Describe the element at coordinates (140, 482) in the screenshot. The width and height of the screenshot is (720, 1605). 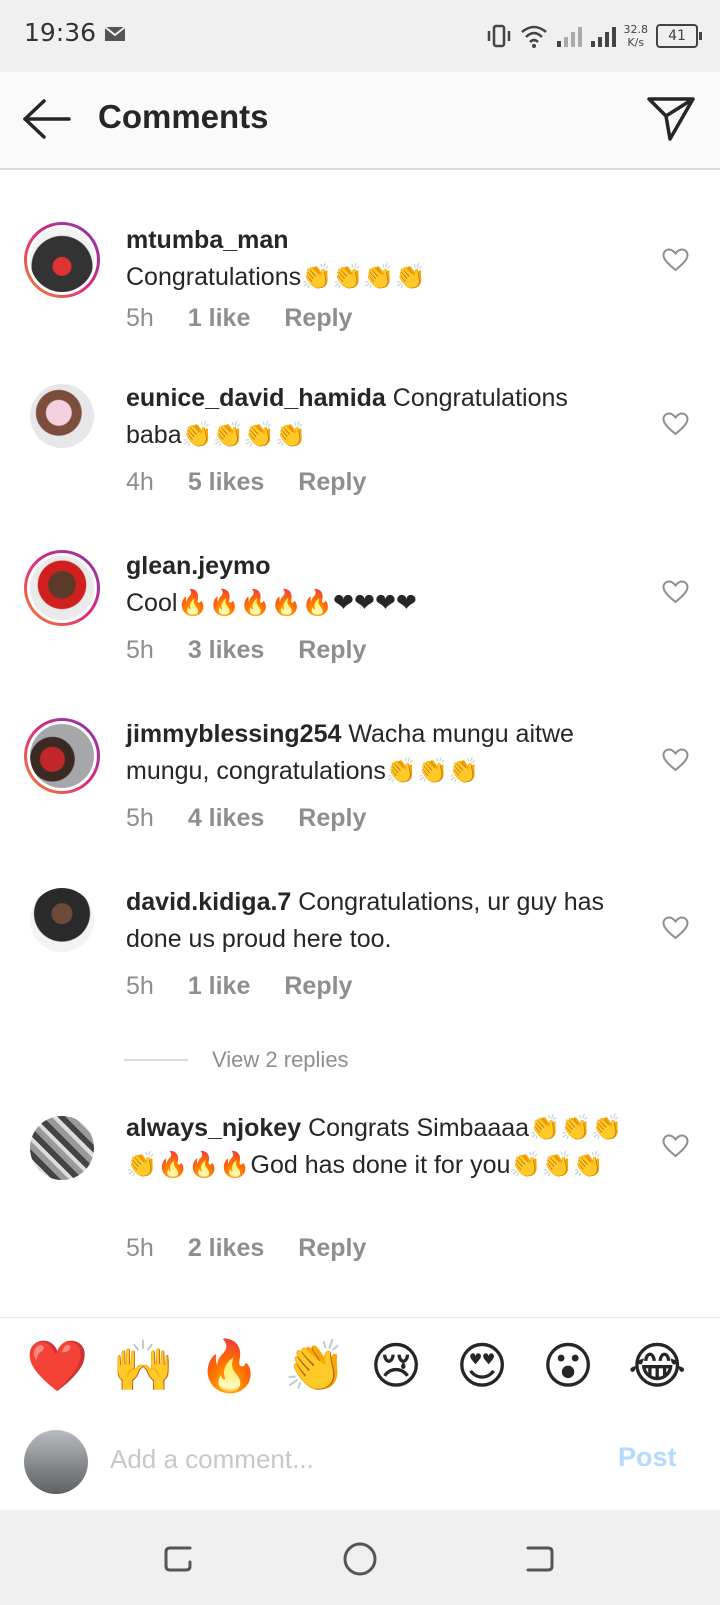
I see `comment-time: 4h` at that location.